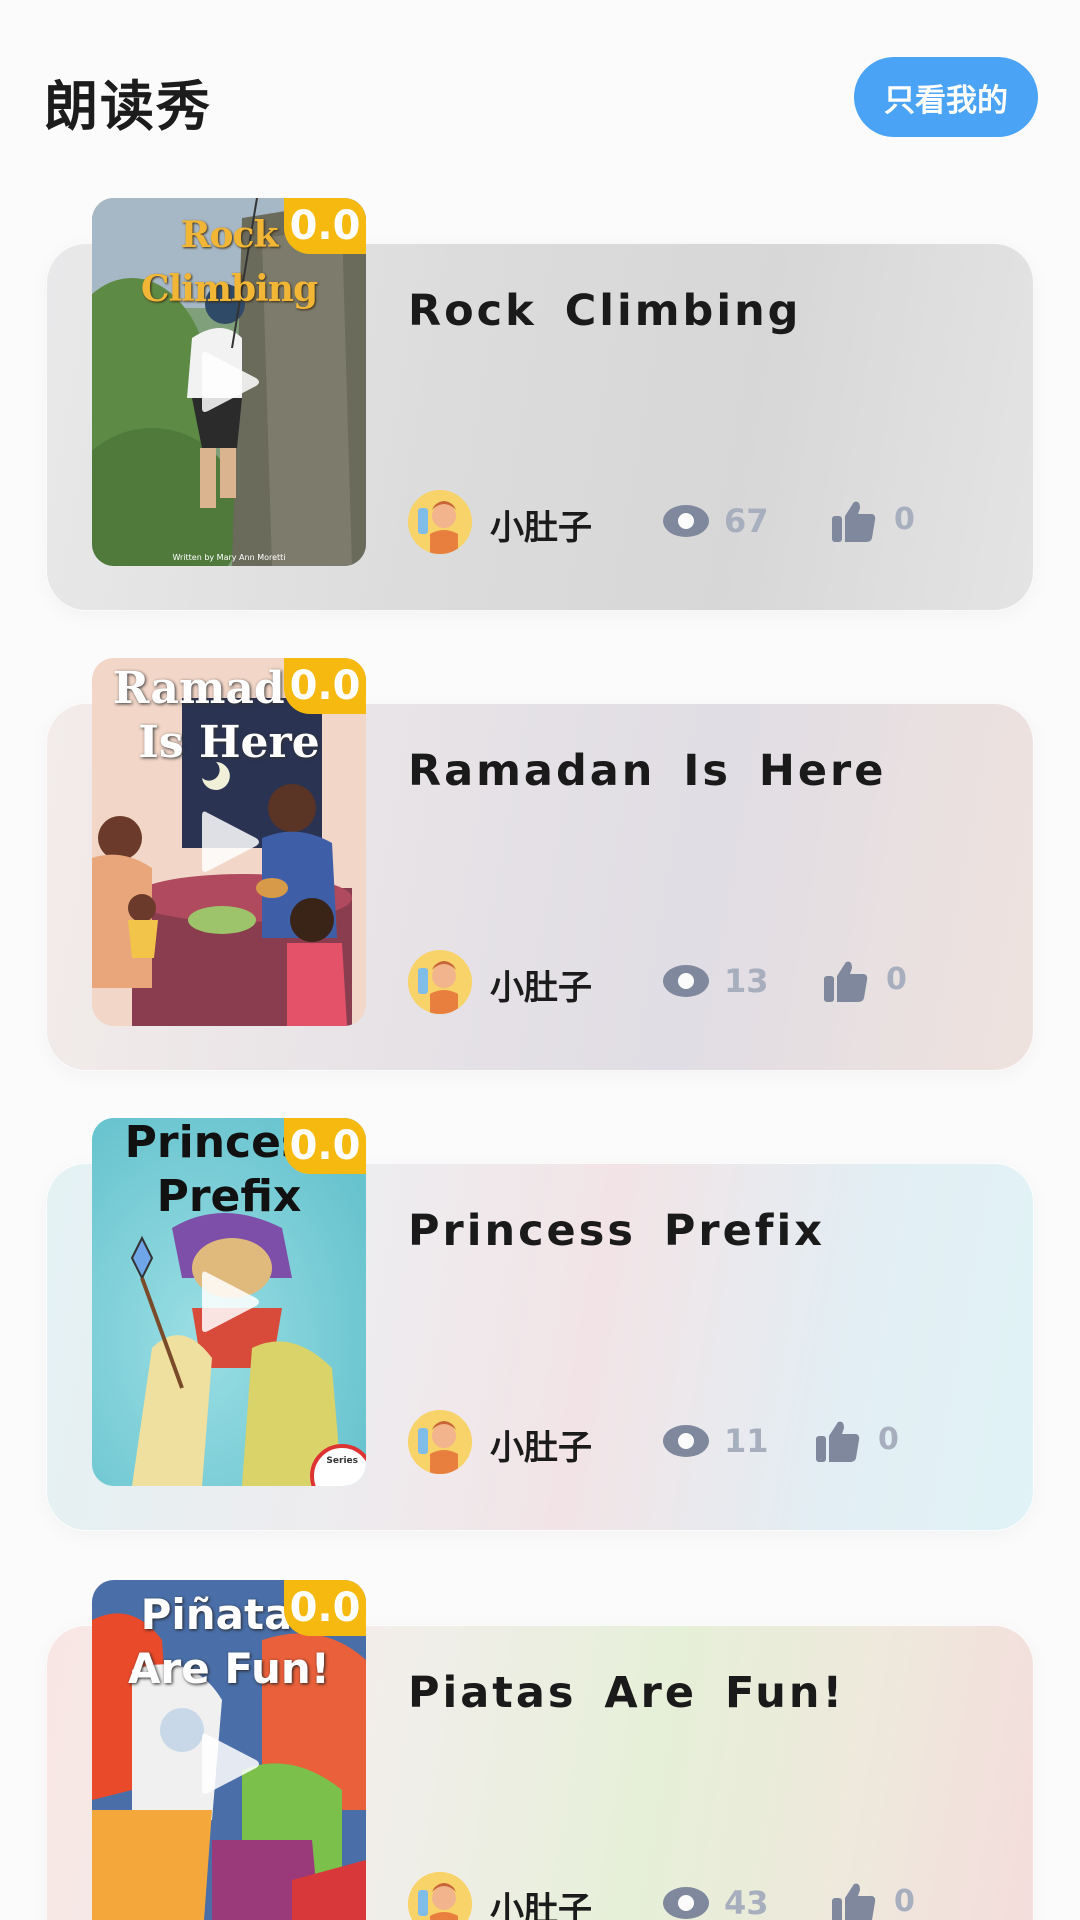 The width and height of the screenshot is (1080, 1920). What do you see at coordinates (616, 1231) in the screenshot?
I see `book-title: Princess Prefix` at bounding box center [616, 1231].